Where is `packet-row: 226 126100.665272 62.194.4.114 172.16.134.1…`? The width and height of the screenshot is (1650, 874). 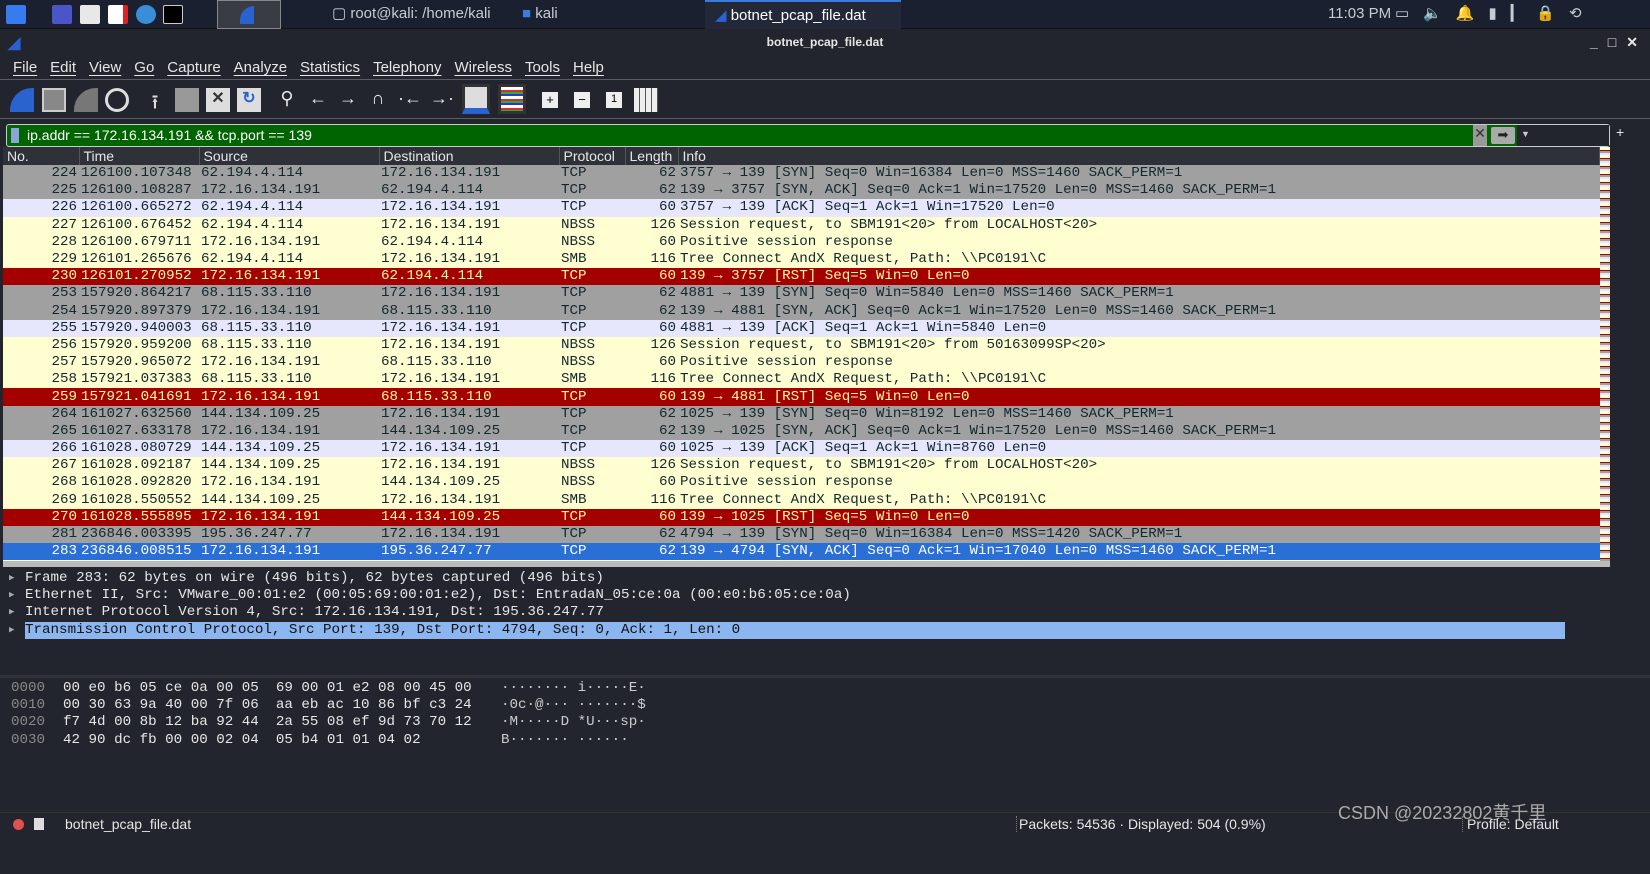 packet-row: 226 126100.665272 62.194.4.114 172.16.134.1… is located at coordinates (801, 208).